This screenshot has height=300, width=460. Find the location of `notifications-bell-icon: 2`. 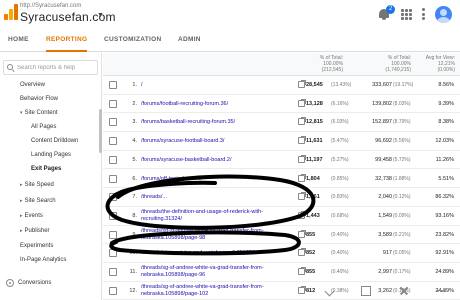

notifications-bell-icon: 2 is located at coordinates (386, 13).